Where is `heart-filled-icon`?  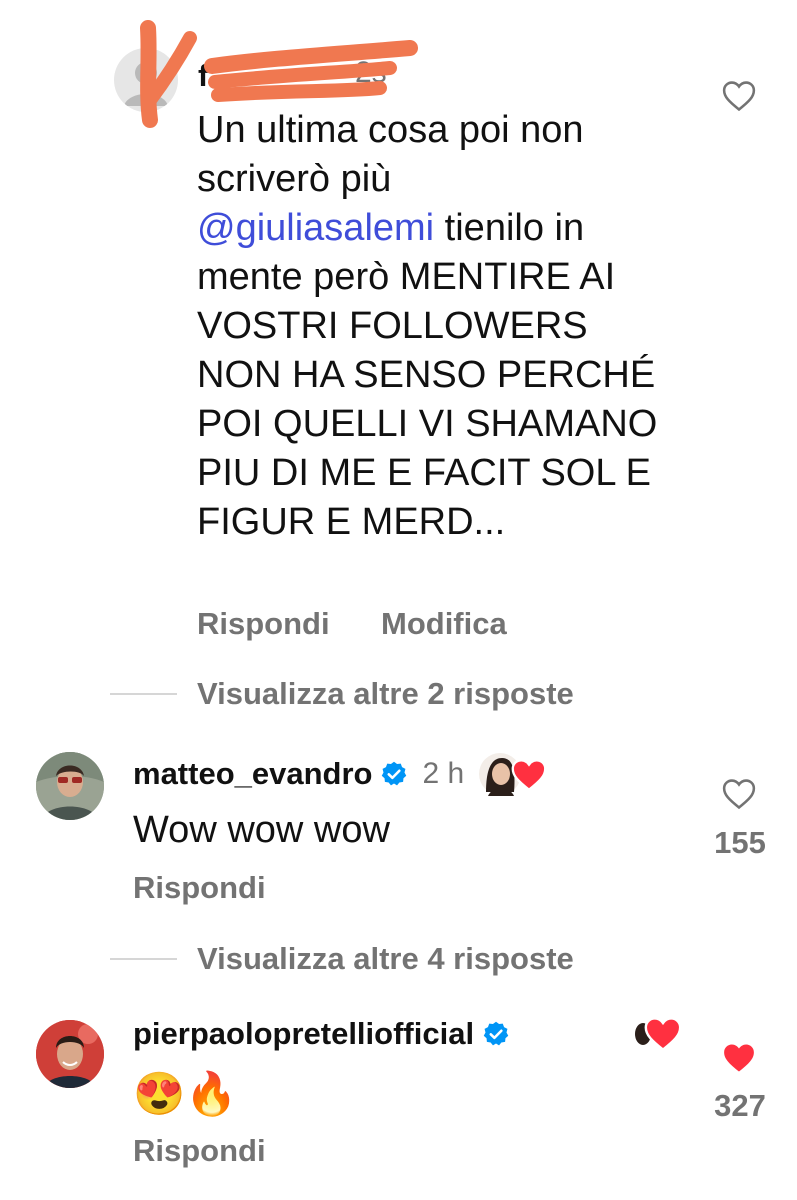 heart-filled-icon is located at coordinates (739, 1058).